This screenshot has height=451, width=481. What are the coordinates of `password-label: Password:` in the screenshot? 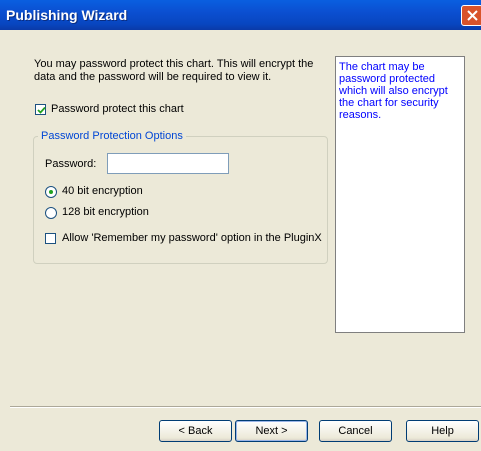 It's located at (71, 164).